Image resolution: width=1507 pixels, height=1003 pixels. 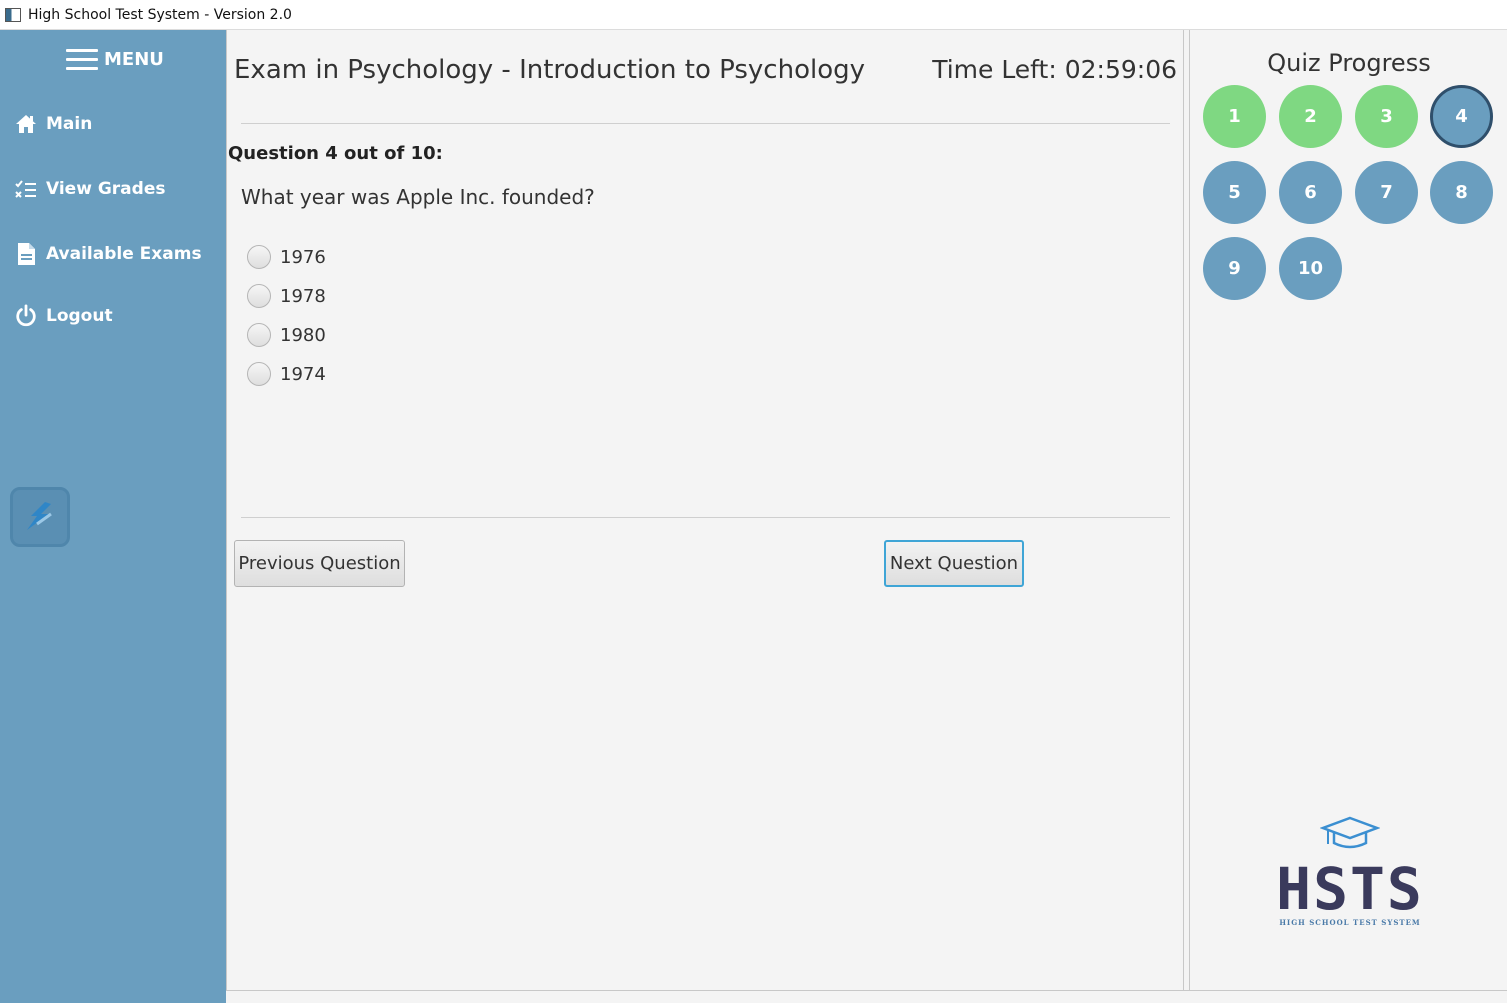 I want to click on window-title: High School Test System - Version 2.0, so click(x=160, y=14).